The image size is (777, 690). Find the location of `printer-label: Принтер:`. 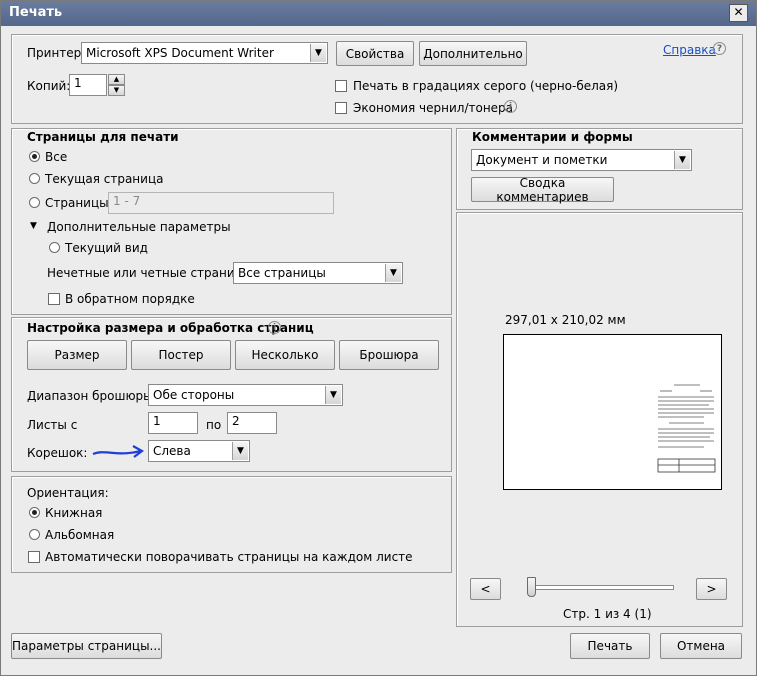

printer-label: Принтер: is located at coordinates (56, 53).